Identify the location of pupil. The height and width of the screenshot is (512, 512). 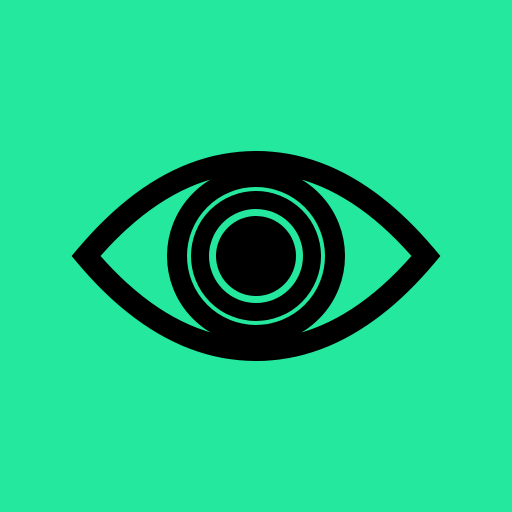
(256, 256).